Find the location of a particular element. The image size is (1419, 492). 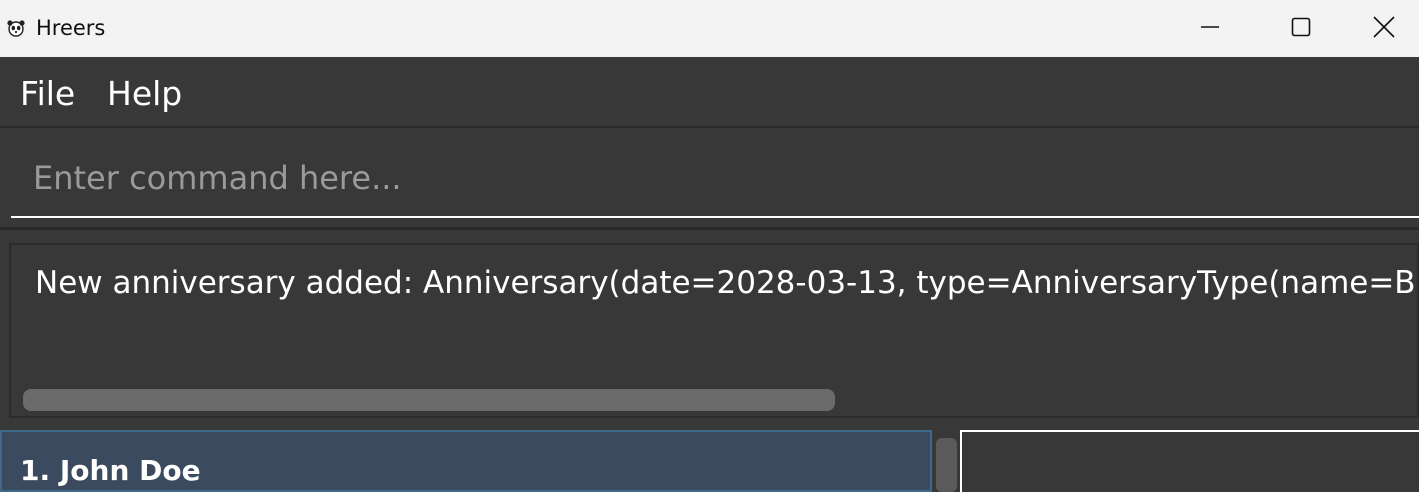

maximize-button is located at coordinates (1301, 28).